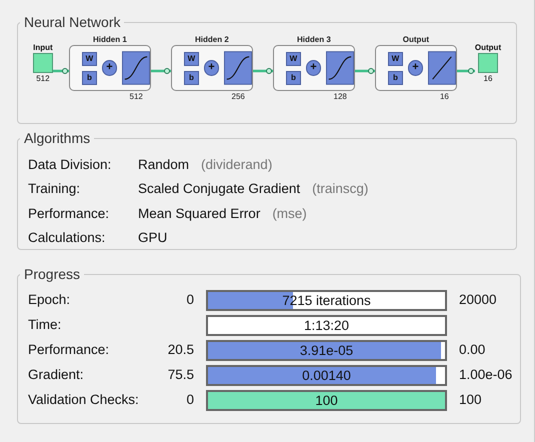 This screenshot has height=442, width=535. Describe the element at coordinates (56, 375) in the screenshot. I see `progress-label: Gradient:` at that location.